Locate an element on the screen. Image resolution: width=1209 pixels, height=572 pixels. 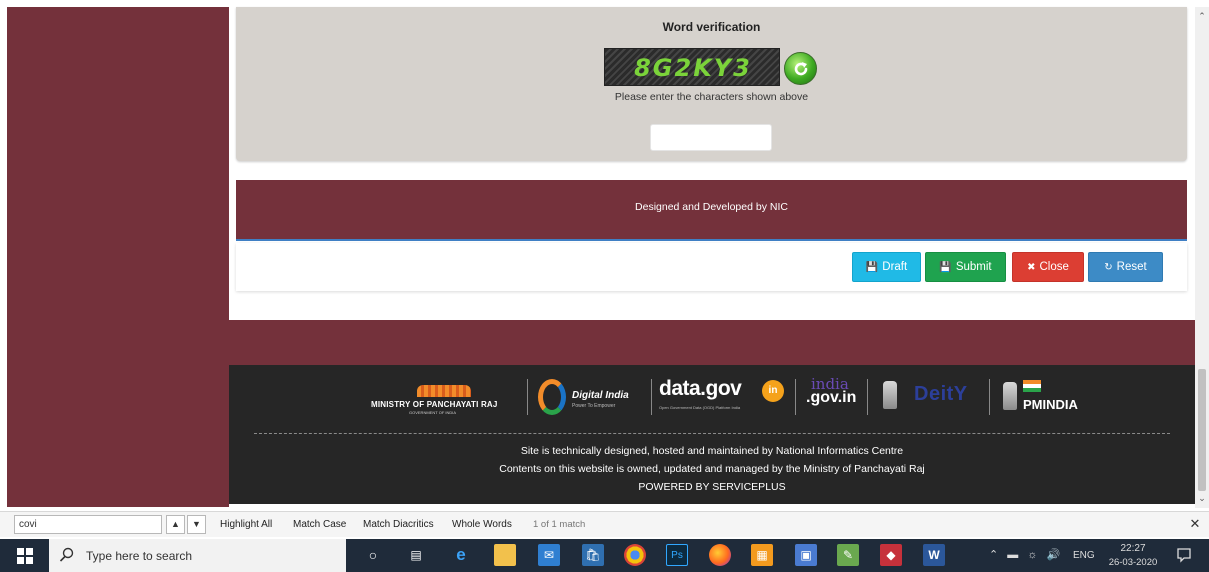
file-explorer-icon is located at coordinates (505, 555).